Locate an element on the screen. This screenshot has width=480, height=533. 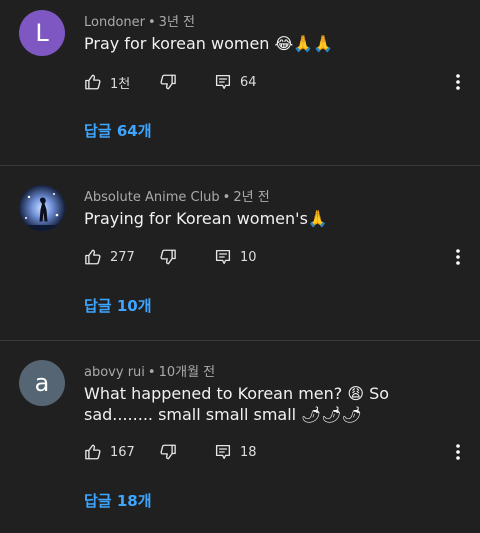
timestamp: 2년 전 is located at coordinates (251, 197).